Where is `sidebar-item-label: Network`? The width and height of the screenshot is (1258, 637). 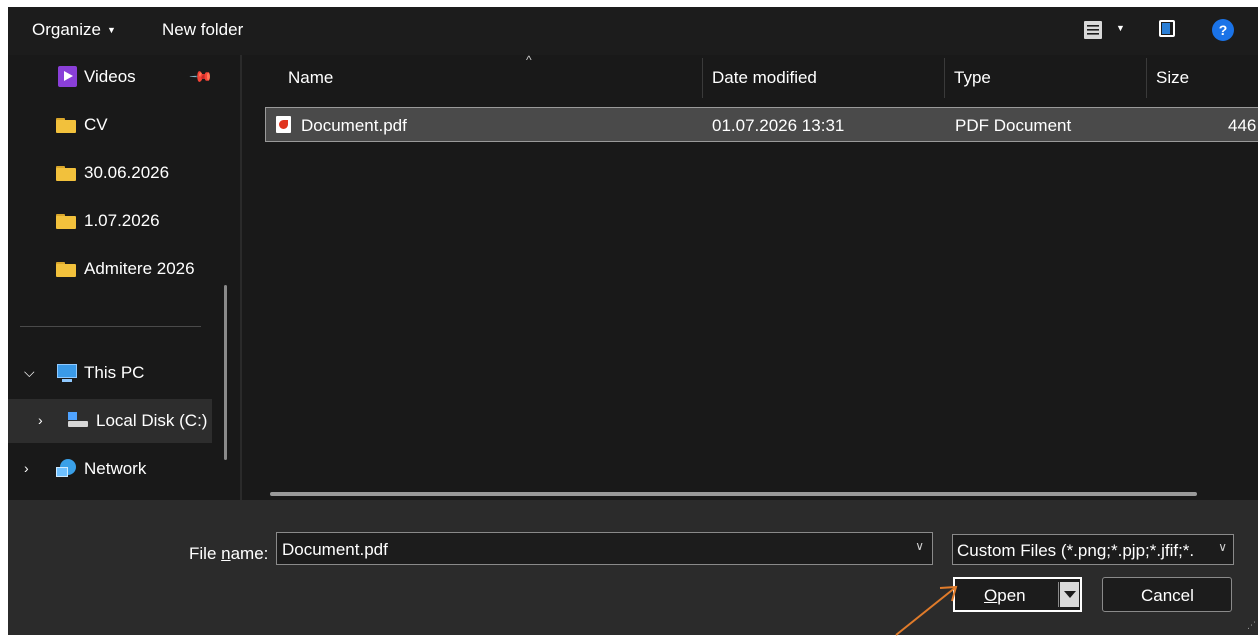
sidebar-item-label: Network is located at coordinates (115, 468).